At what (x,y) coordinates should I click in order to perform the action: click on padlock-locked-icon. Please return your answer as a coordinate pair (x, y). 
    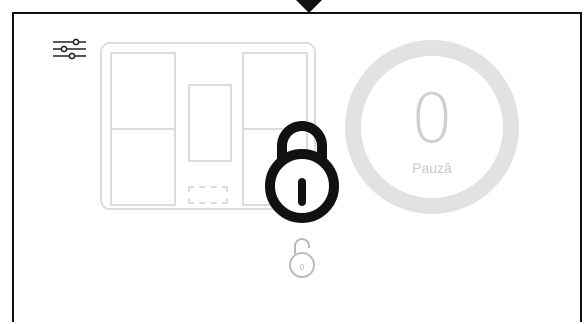
    Looking at the image, I should click on (302, 170).